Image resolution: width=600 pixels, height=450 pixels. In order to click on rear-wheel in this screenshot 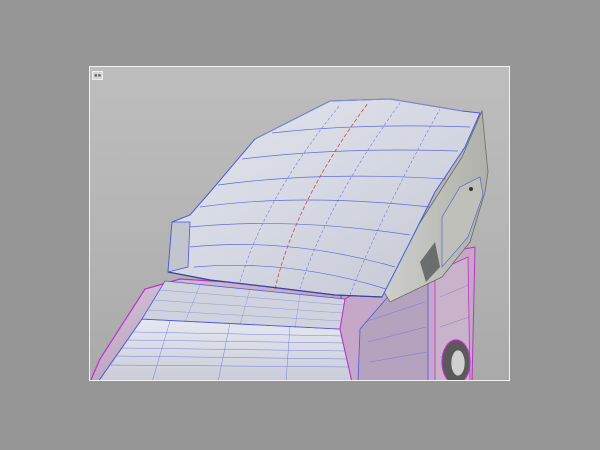, I will do `click(456, 359)`.